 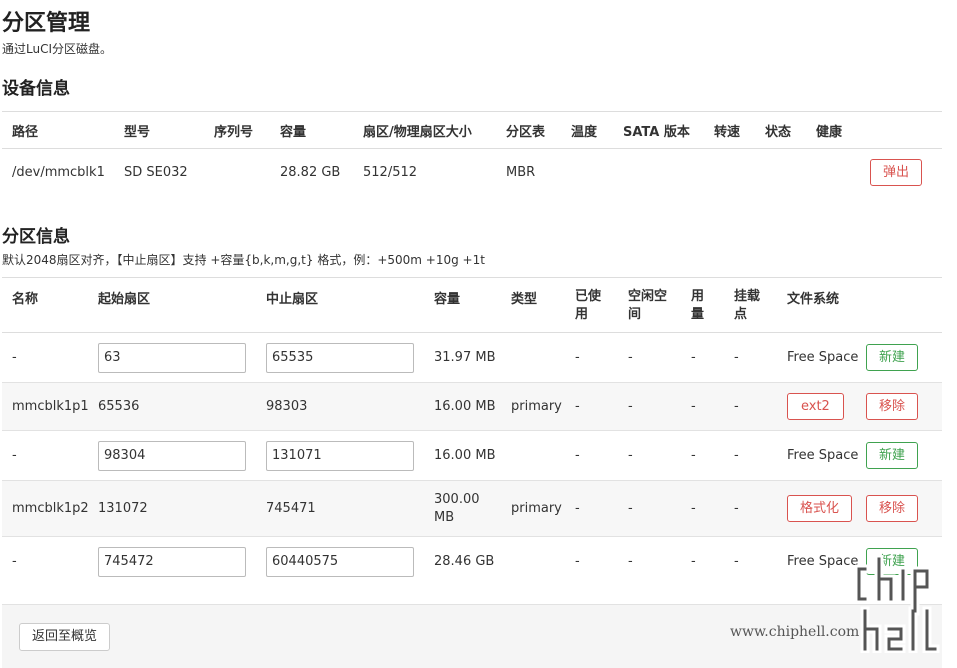 What do you see at coordinates (119, 406) in the screenshot?
I see `partition-start: 65536` at bounding box center [119, 406].